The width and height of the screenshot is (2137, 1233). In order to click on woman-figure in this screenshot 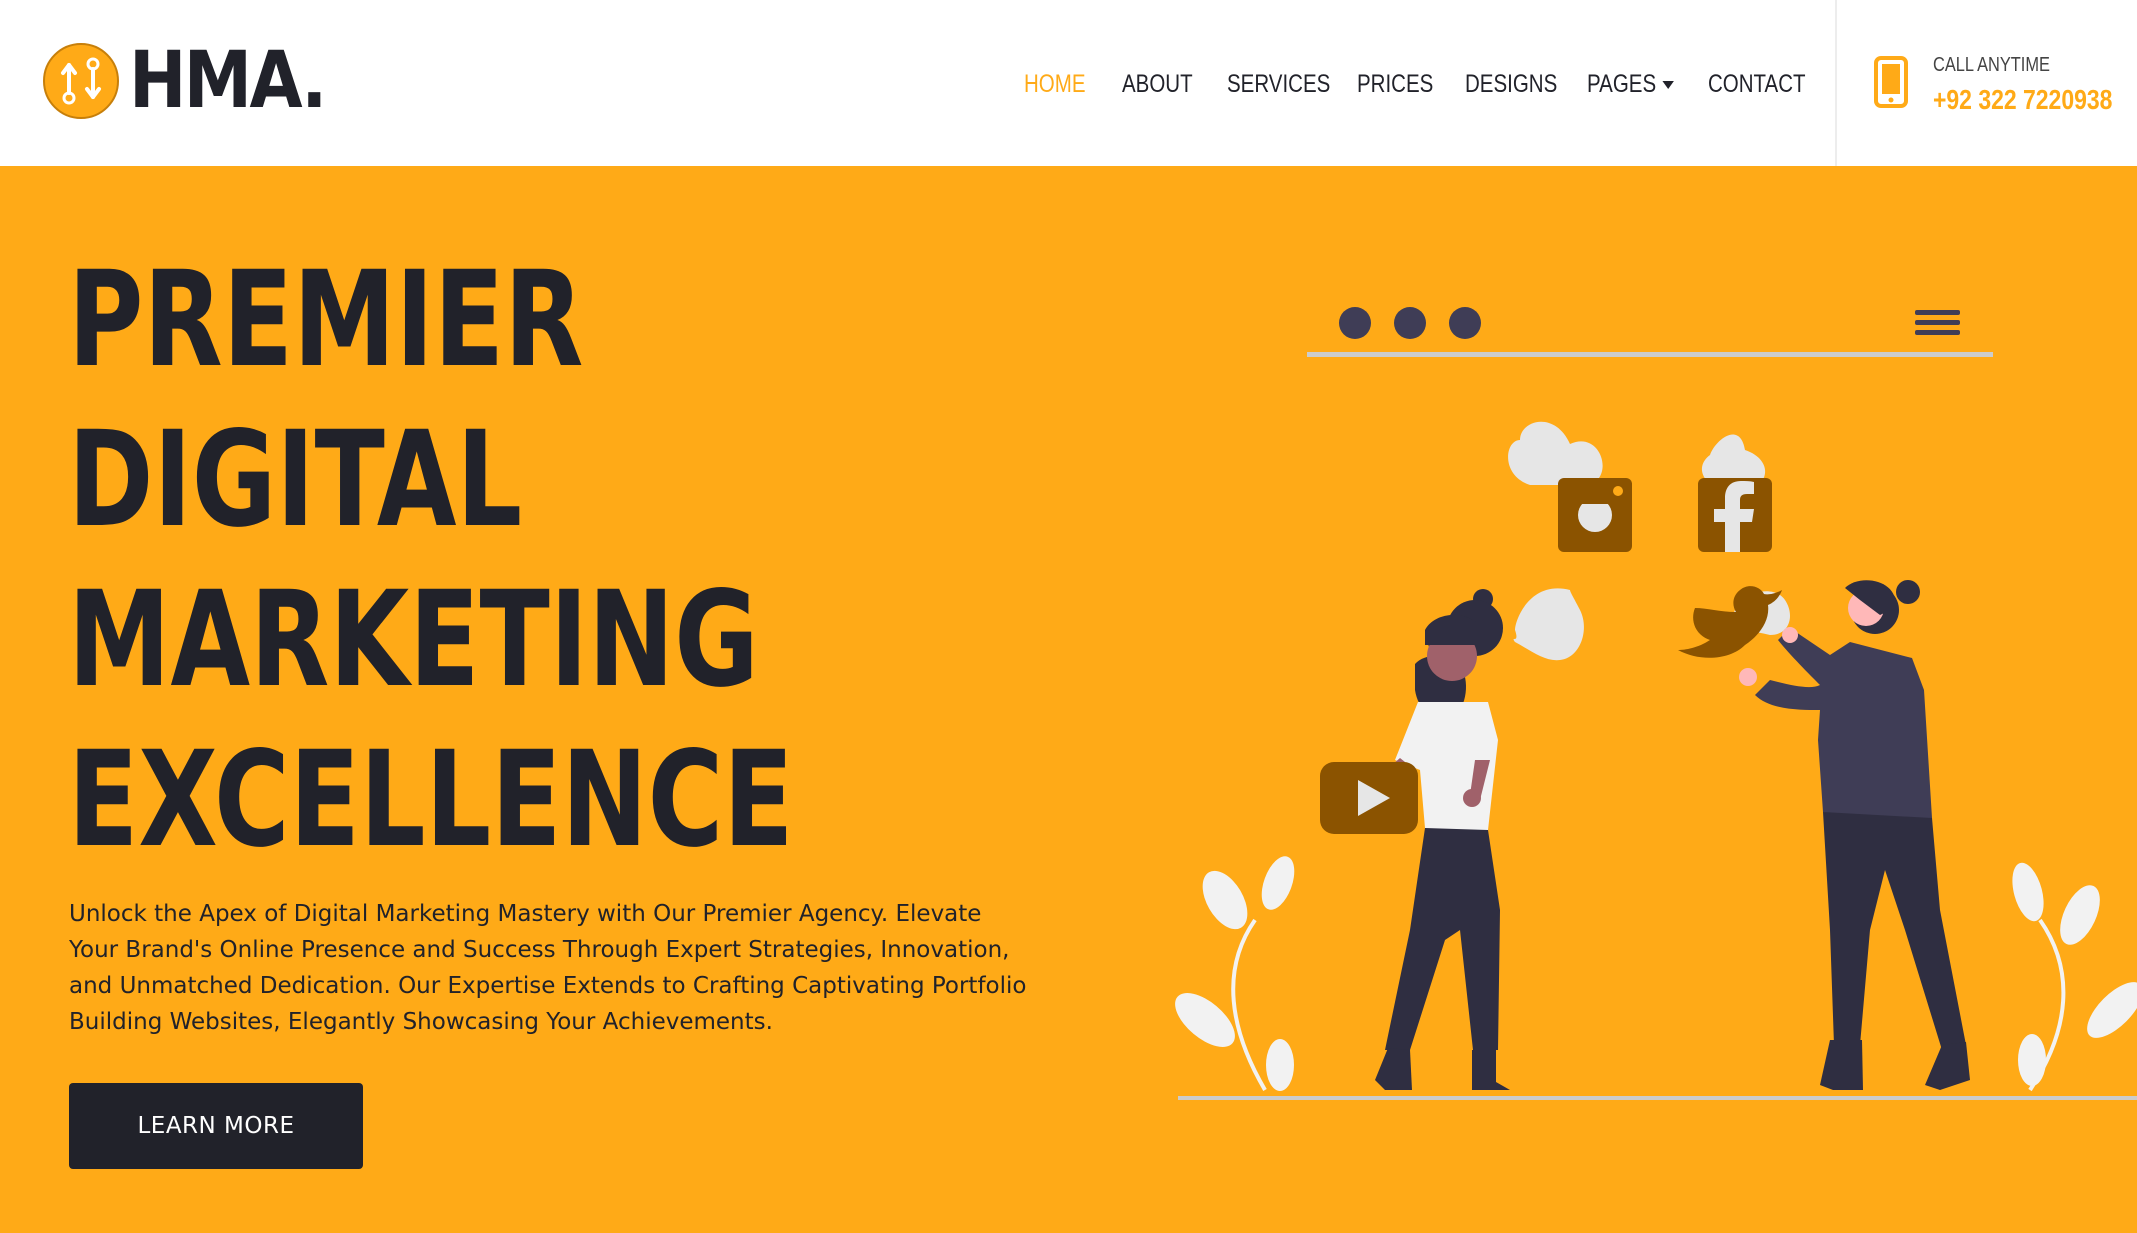, I will do `click(1442, 839)`.